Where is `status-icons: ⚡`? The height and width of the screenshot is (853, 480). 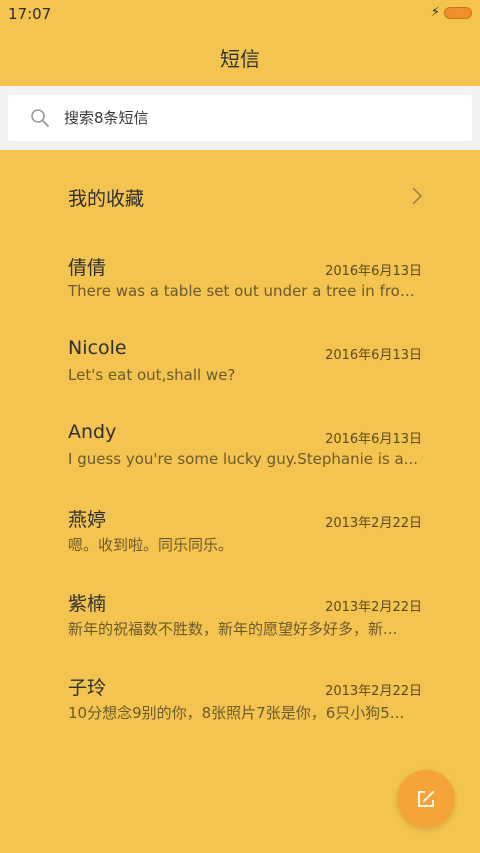 status-icons: ⚡ is located at coordinates (451, 13).